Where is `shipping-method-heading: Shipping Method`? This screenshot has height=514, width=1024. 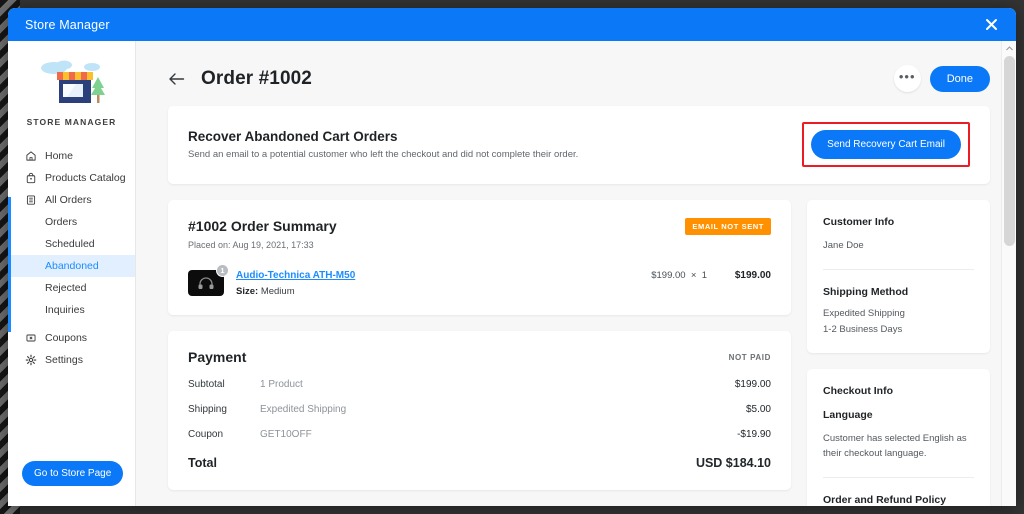 shipping-method-heading: Shipping Method is located at coordinates (866, 291).